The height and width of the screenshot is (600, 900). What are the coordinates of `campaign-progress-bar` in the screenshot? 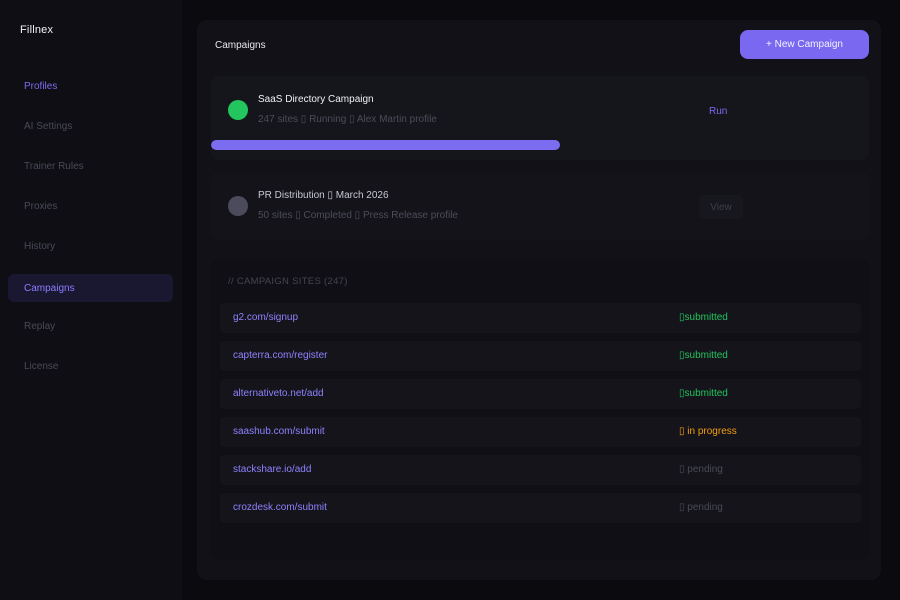 It's located at (540, 145).